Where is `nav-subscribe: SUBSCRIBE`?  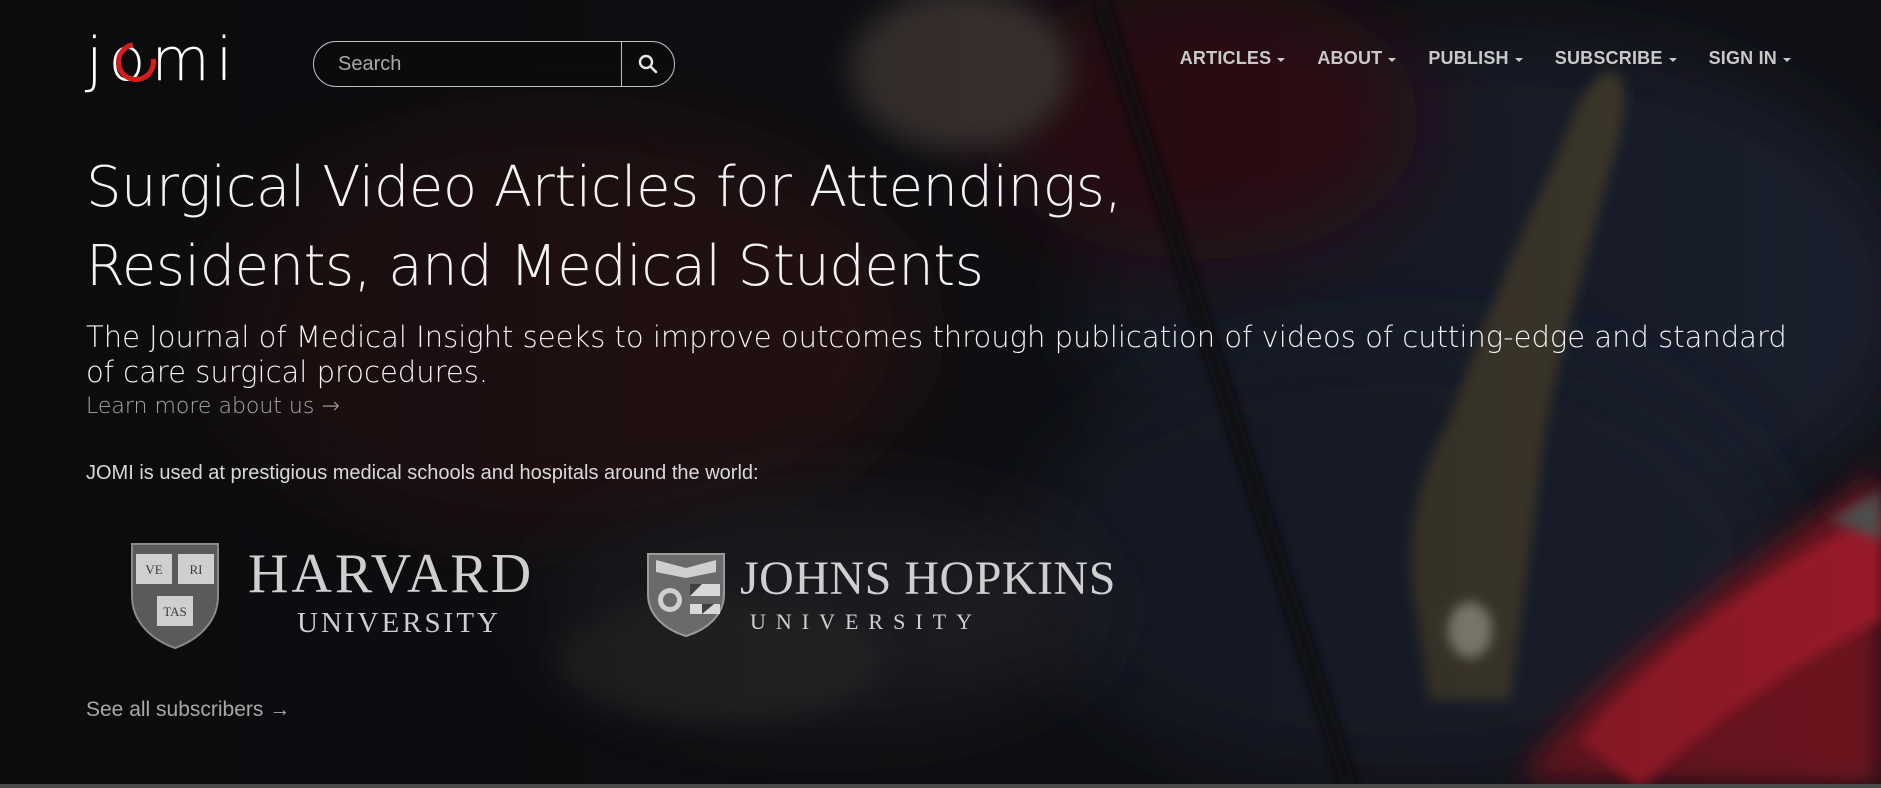
nav-subscribe: SUBSCRIBE is located at coordinates (1616, 58).